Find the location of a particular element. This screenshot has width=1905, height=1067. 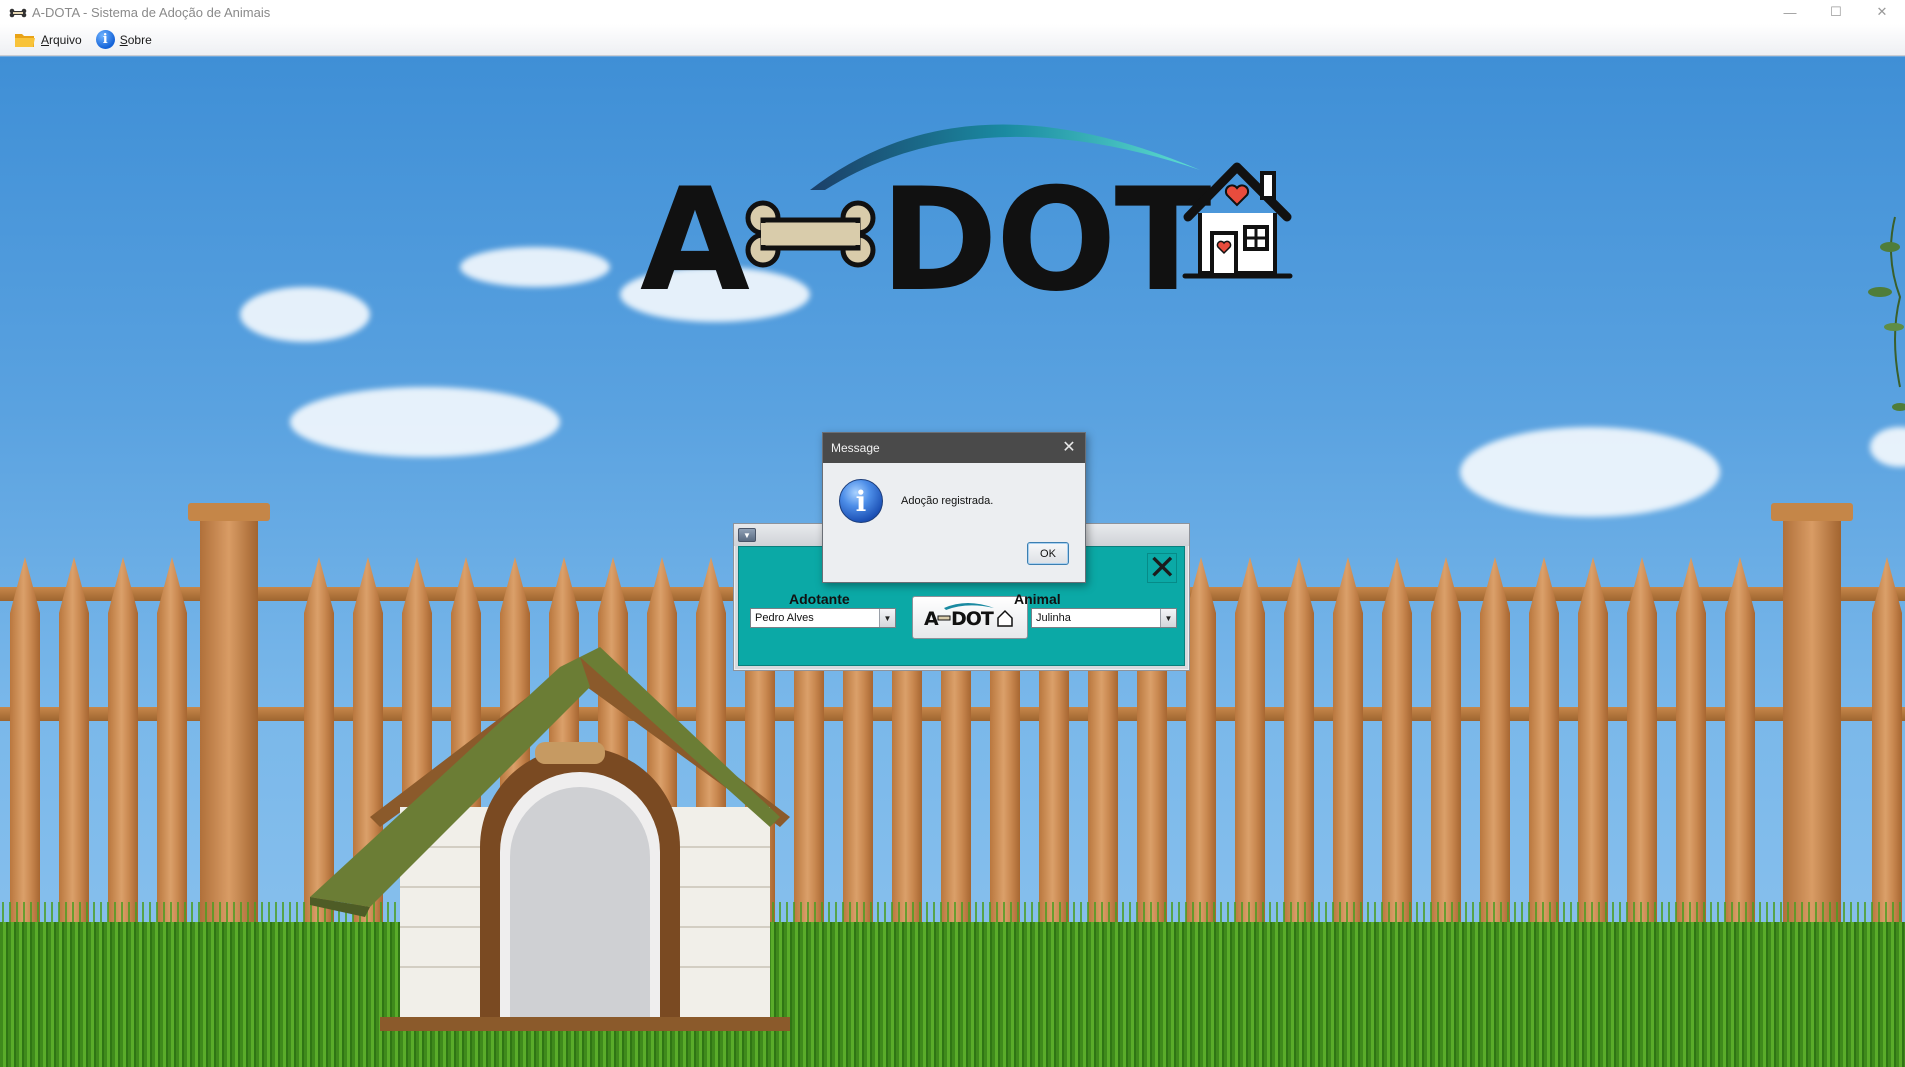

window-title: A-DOTA - Sistema de Adoção de Animais is located at coordinates (151, 12).